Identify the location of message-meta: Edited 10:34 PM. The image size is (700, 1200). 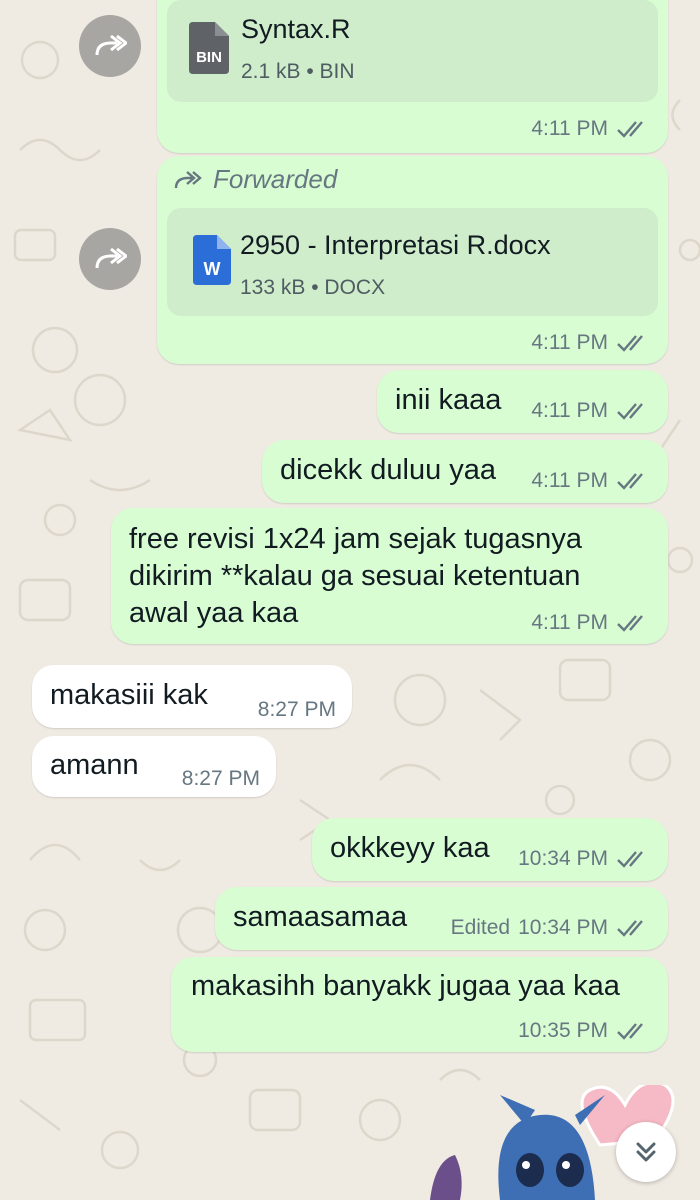
(550, 928).